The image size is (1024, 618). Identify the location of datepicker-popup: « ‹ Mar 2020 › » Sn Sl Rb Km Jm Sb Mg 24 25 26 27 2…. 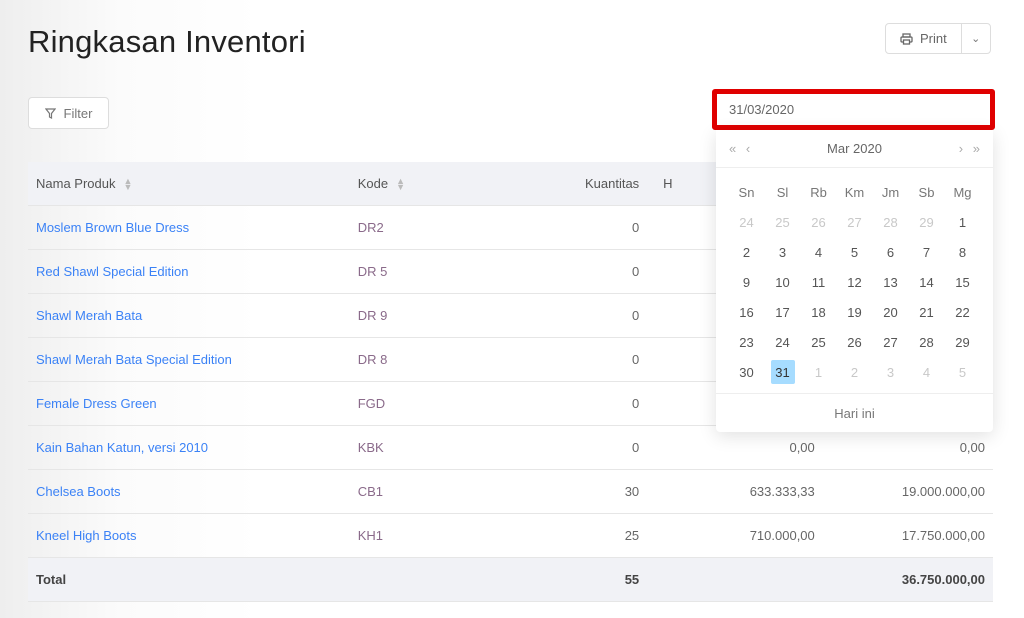
(854, 281).